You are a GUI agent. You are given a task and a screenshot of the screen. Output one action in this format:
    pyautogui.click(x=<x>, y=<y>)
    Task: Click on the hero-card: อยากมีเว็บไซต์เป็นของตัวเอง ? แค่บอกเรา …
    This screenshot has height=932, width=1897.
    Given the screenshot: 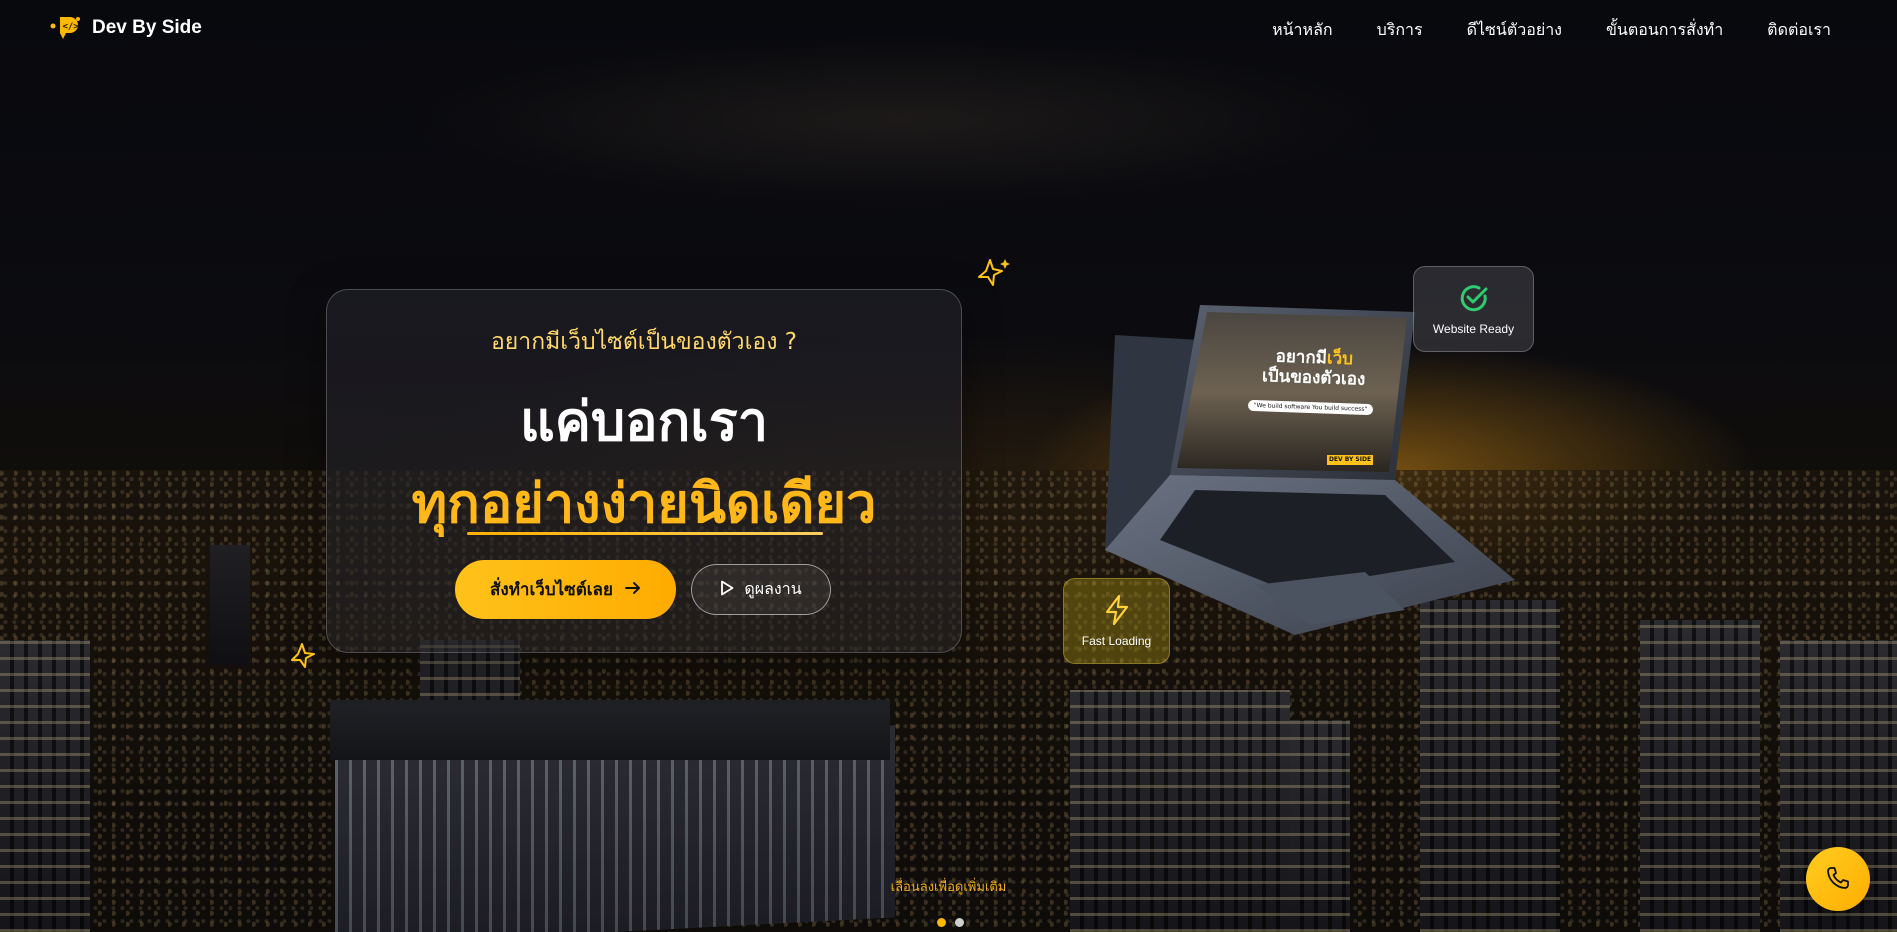 What is the action you would take?
    pyautogui.click(x=644, y=471)
    